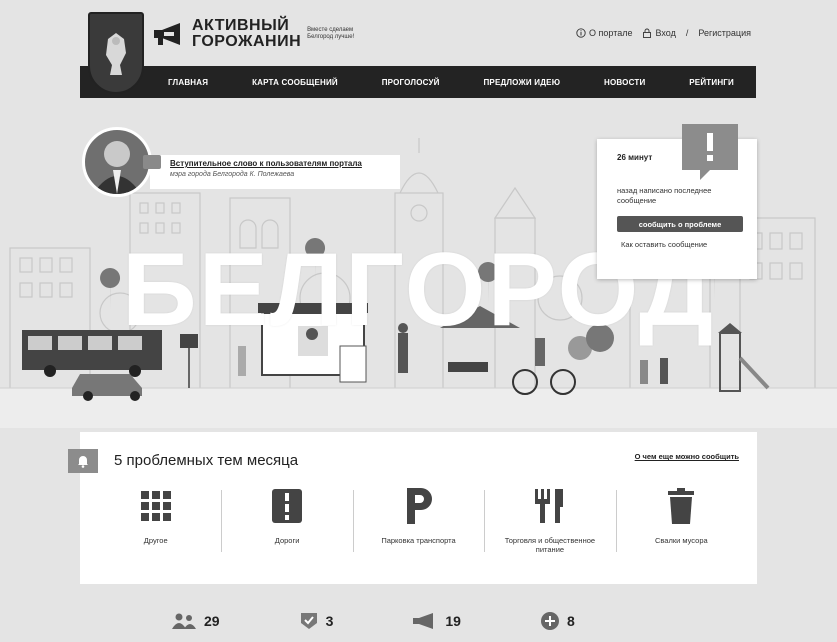  I want to click on about-link: О портале, so click(604, 33).